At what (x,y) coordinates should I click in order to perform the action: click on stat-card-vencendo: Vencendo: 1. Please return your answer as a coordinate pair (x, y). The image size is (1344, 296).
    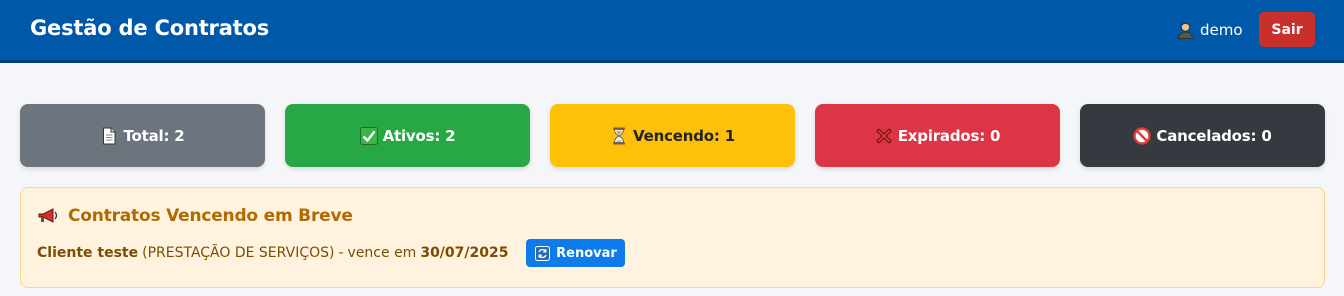
    Looking at the image, I should click on (672, 135).